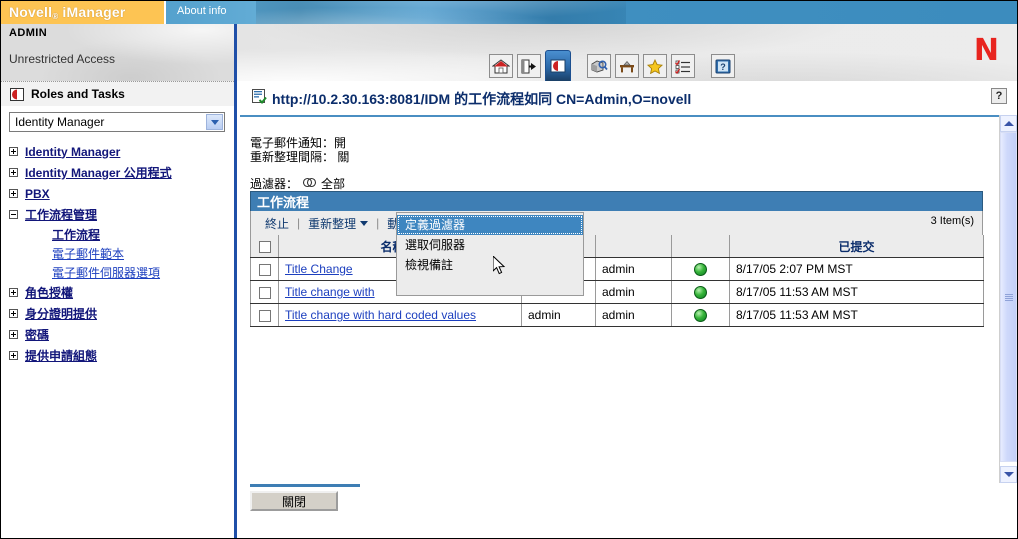 The width and height of the screenshot is (1018, 539). Describe the element at coordinates (616, 223) in the screenshot. I see `panel-toolbar: 終止 | 重新整理 | 動作 | 電子郵件通知 3 Item(s)` at that location.